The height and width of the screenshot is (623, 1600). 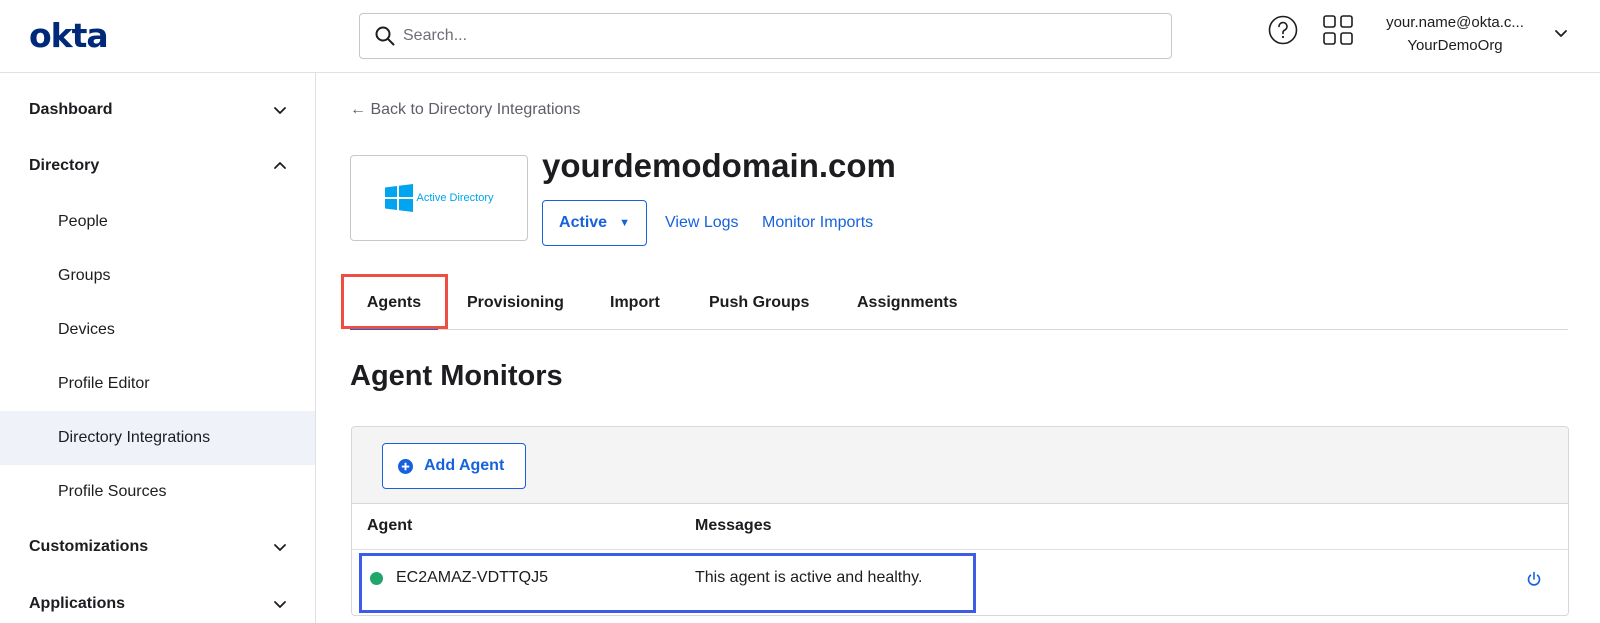 What do you see at coordinates (64, 165) in the screenshot?
I see `sidebar-section-label: Directory` at bounding box center [64, 165].